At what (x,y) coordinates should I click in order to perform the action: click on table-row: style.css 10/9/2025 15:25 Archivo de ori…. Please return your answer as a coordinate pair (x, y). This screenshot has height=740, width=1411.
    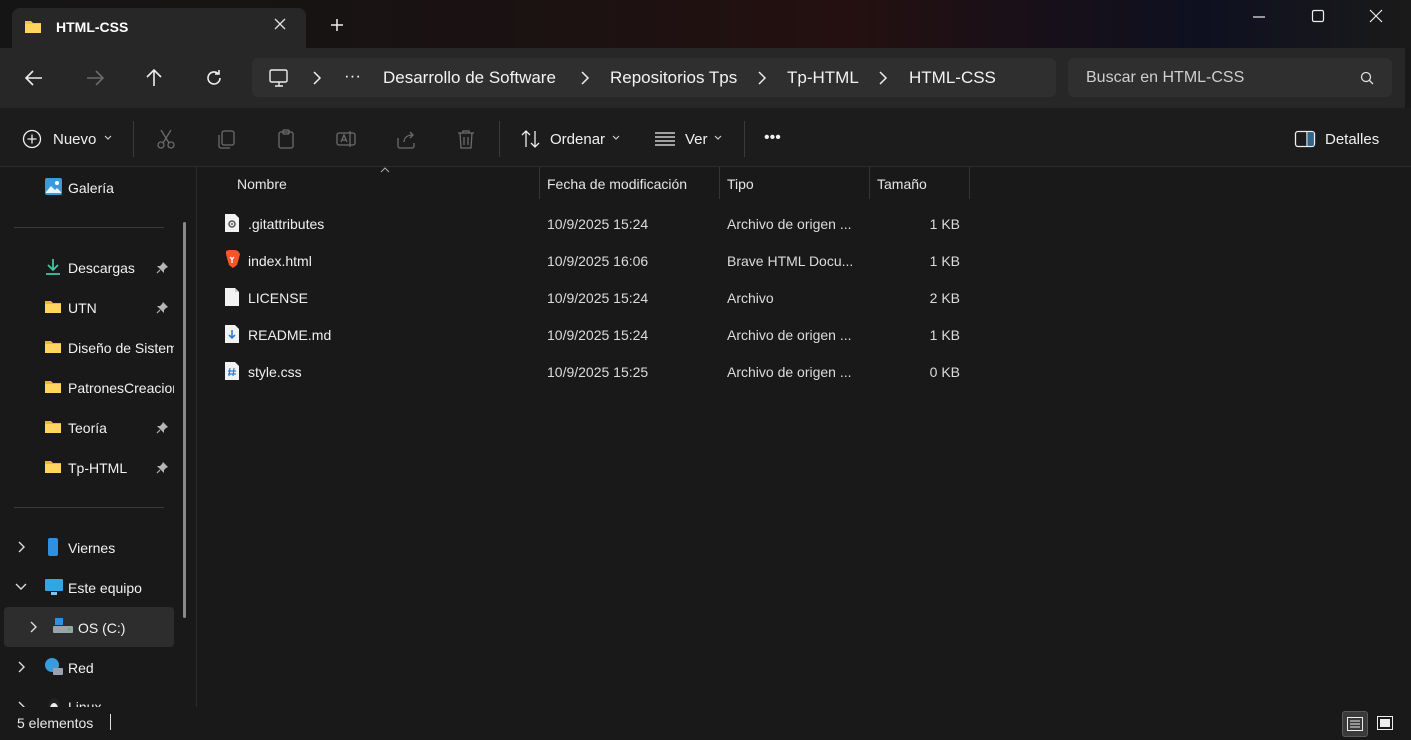
    Looking at the image, I should click on (598, 371).